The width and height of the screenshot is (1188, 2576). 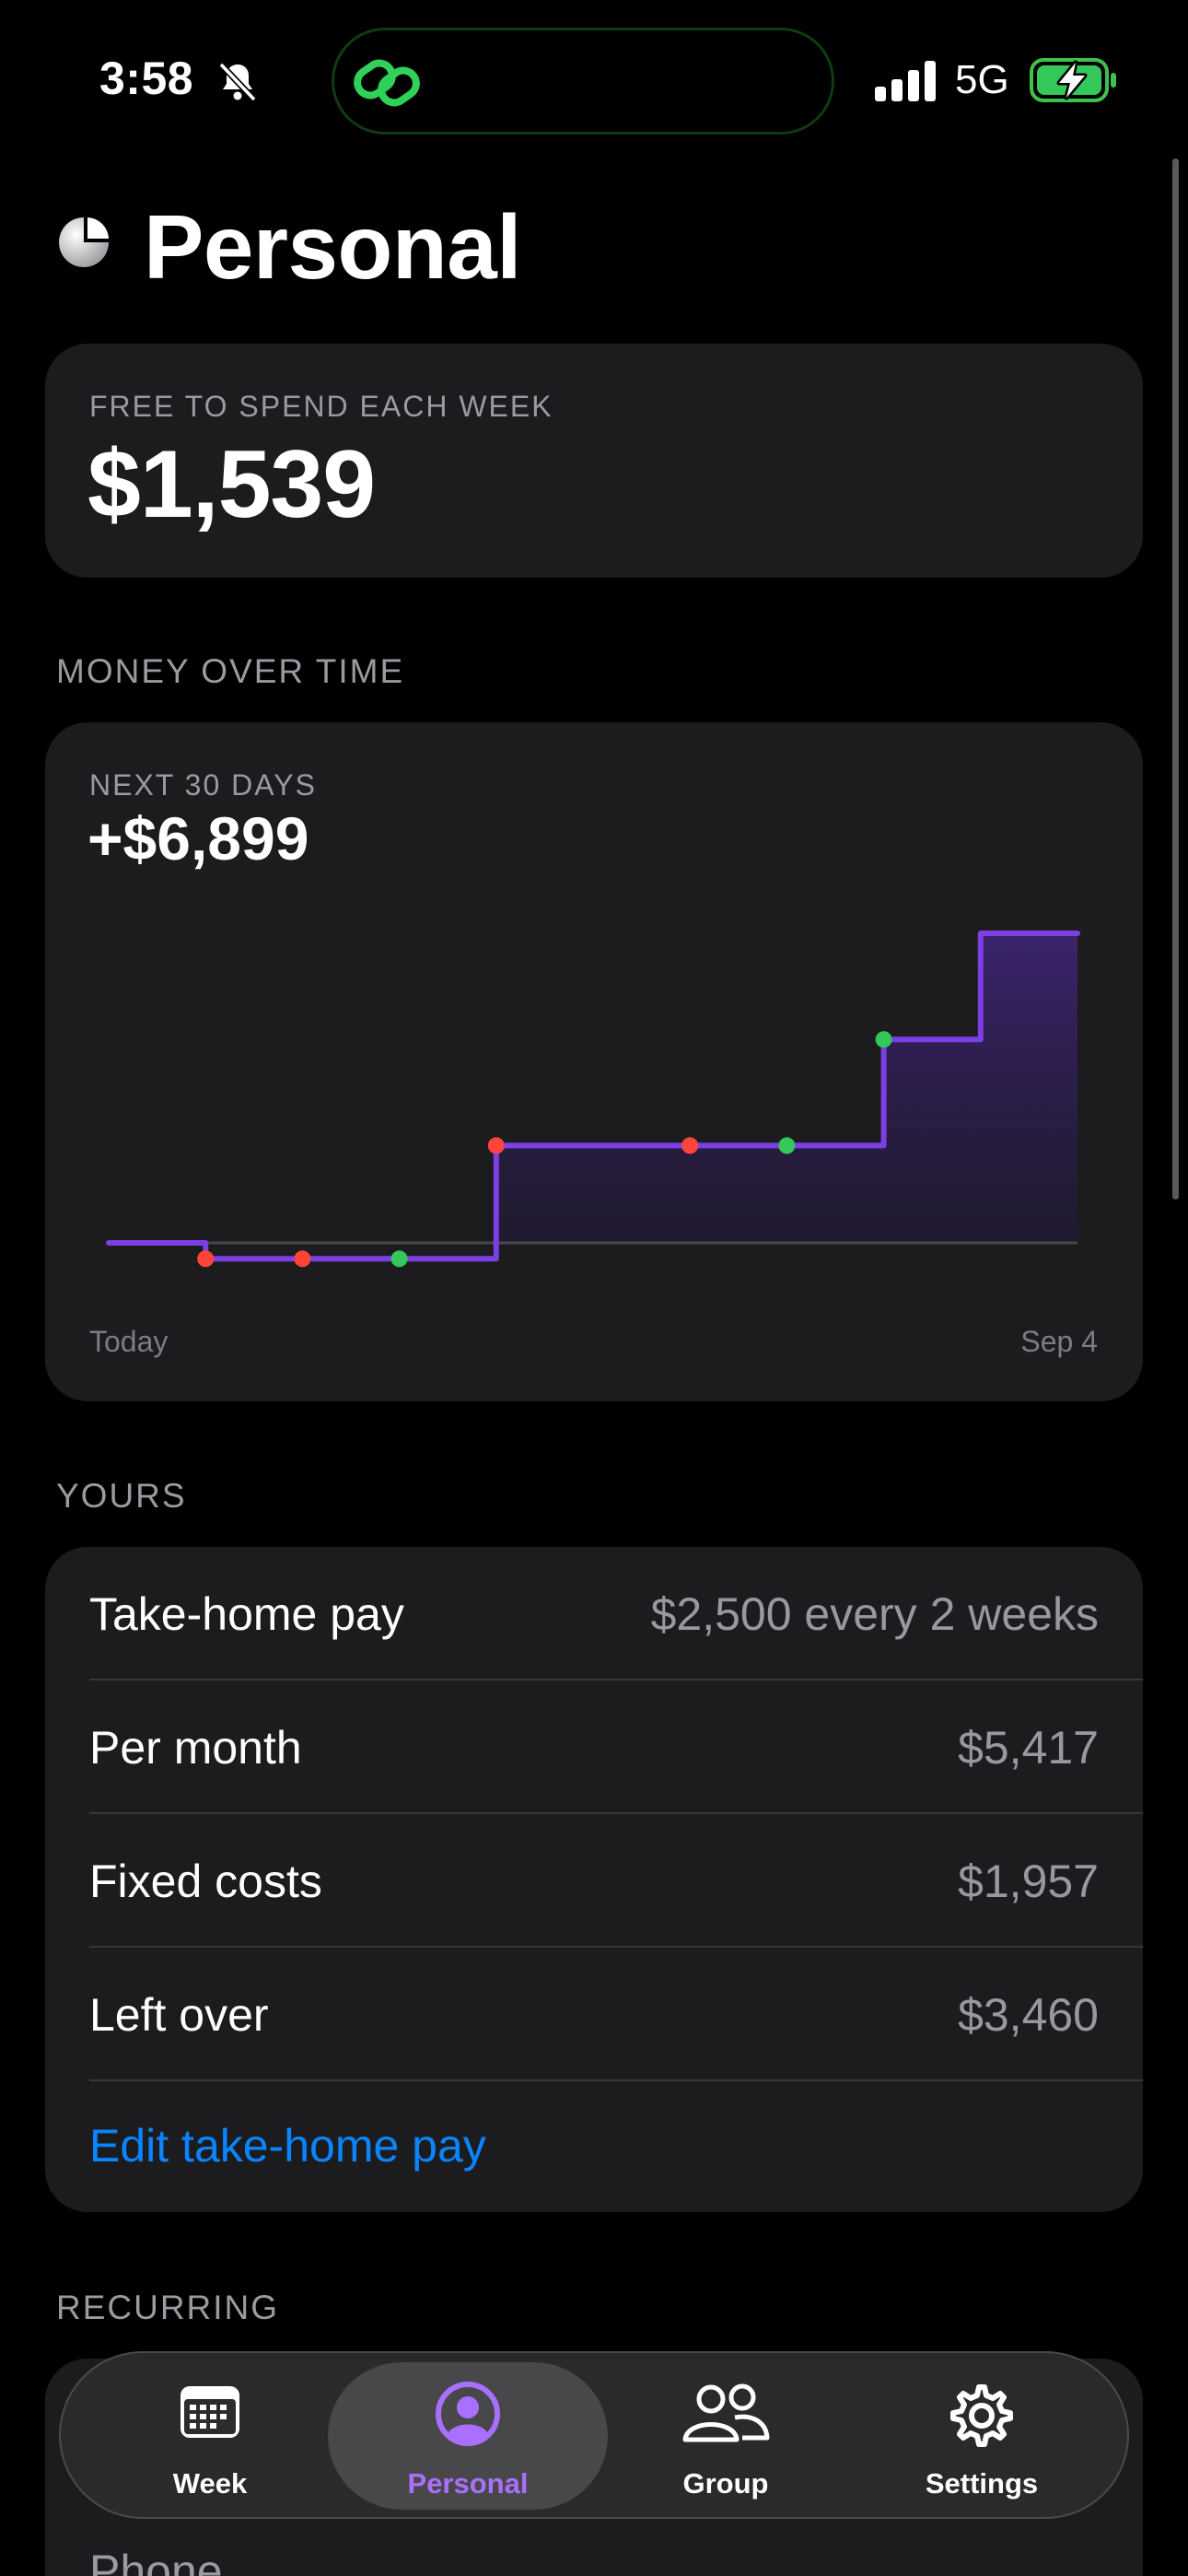 What do you see at coordinates (726, 2412) in the screenshot?
I see `group-icon` at bounding box center [726, 2412].